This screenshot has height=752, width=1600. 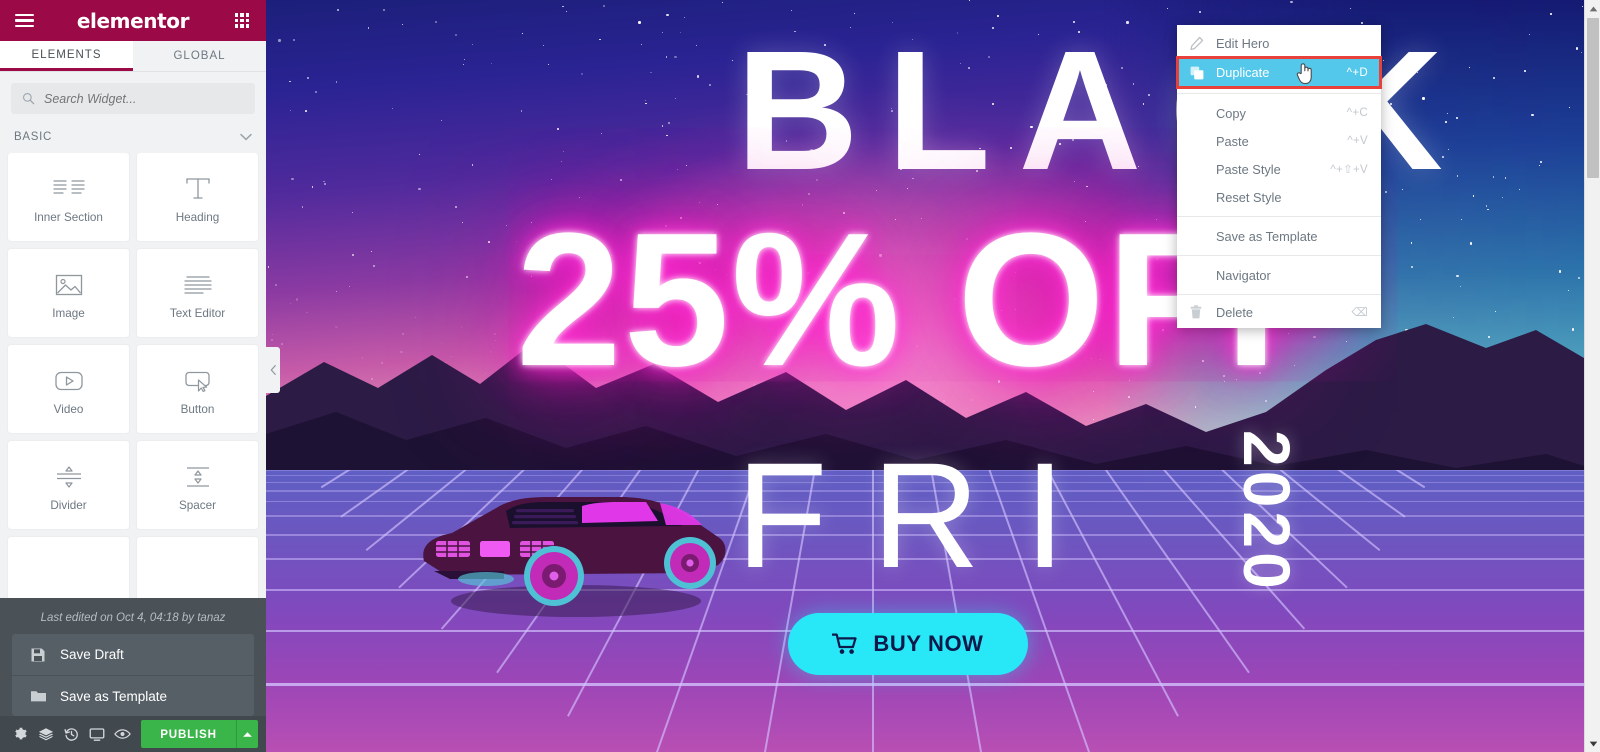 What do you see at coordinates (69, 477) in the screenshot?
I see `divider-icon` at bounding box center [69, 477].